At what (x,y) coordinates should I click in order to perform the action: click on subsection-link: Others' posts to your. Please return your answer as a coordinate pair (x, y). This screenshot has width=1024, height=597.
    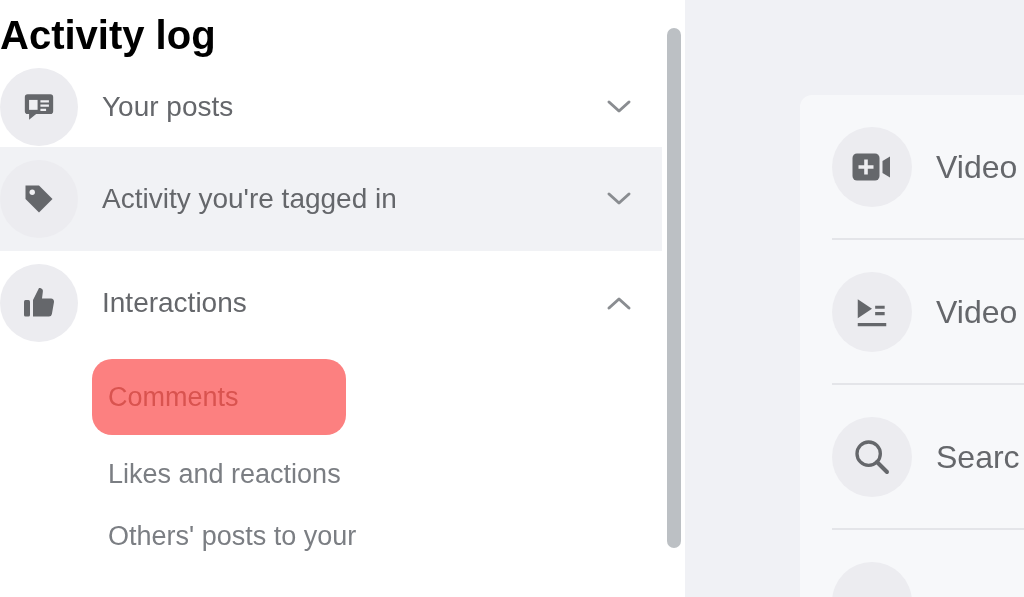
    Looking at the image, I should click on (232, 536).